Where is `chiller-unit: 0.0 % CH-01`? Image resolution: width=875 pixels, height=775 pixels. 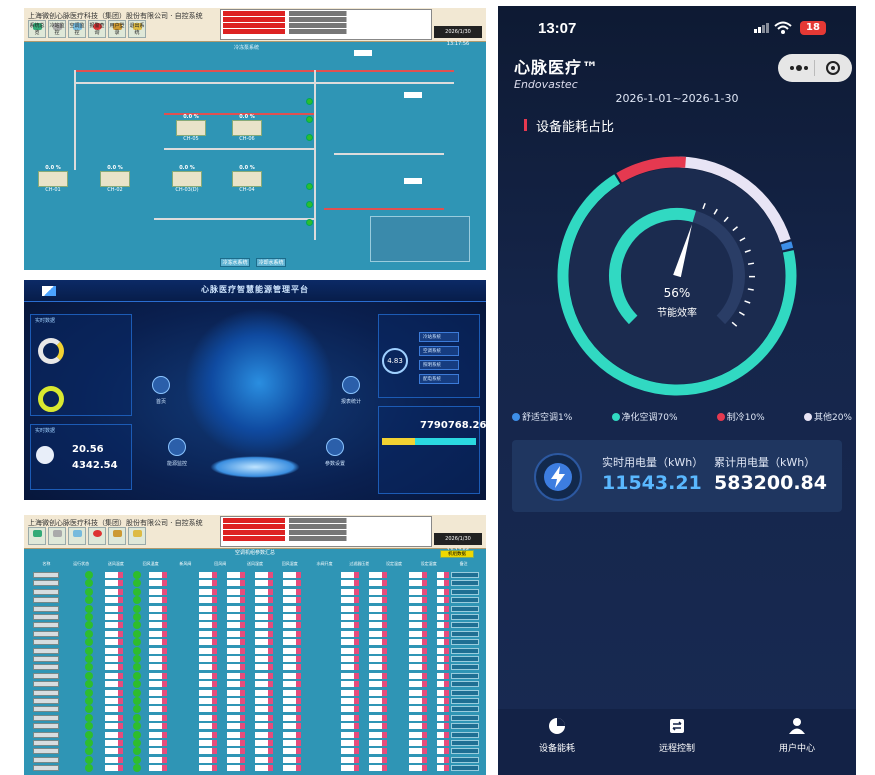 chiller-unit: 0.0 % CH-01 is located at coordinates (53, 179).